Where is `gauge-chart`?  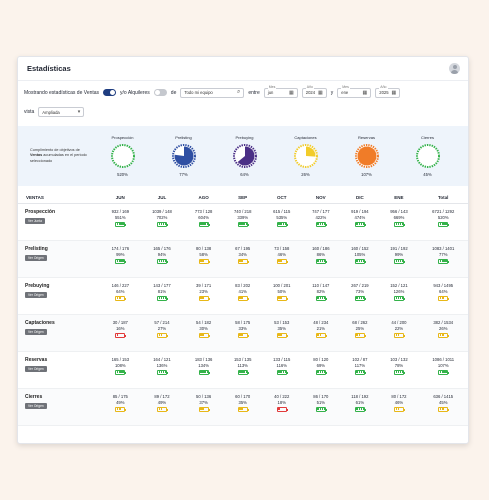
gauge-chart is located at coordinates (244, 156).